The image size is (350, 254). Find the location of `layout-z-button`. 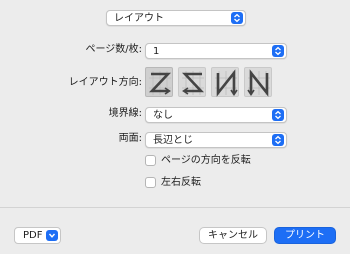

layout-z-button is located at coordinates (159, 82).